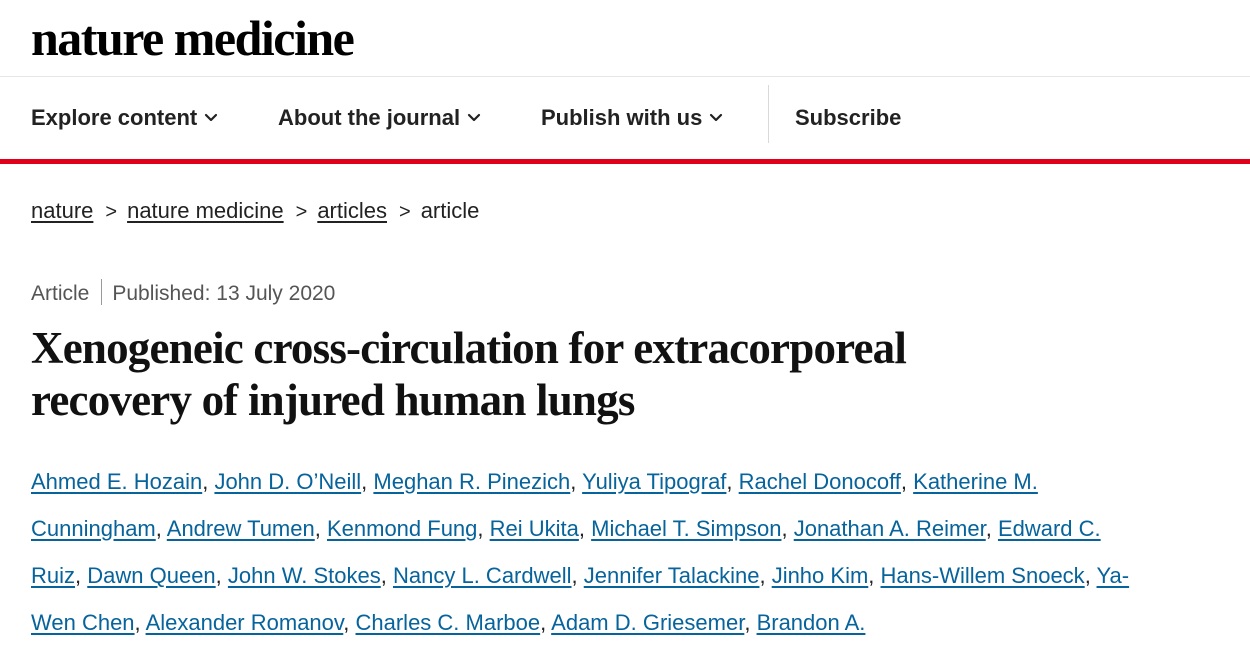 This screenshot has height=647, width=1250. I want to click on author-link: Yuliya Tipograf, so click(654, 481).